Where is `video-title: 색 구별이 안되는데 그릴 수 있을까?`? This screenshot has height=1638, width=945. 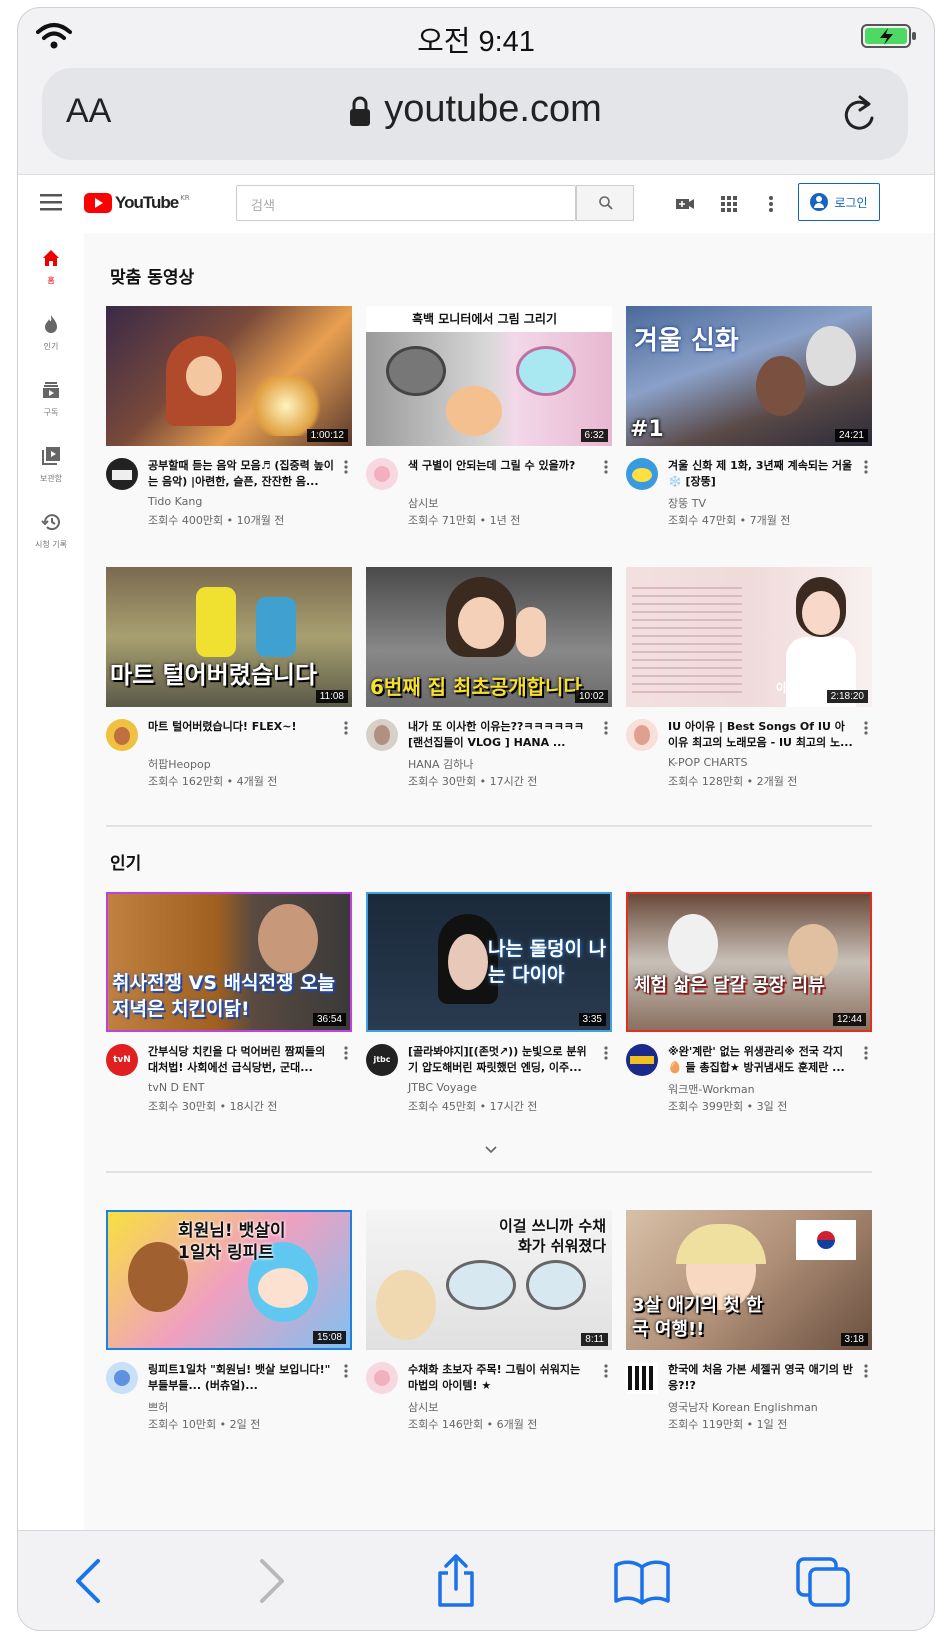
video-title: 색 구별이 안되는데 그릴 수 있을까? is located at coordinates (501, 474).